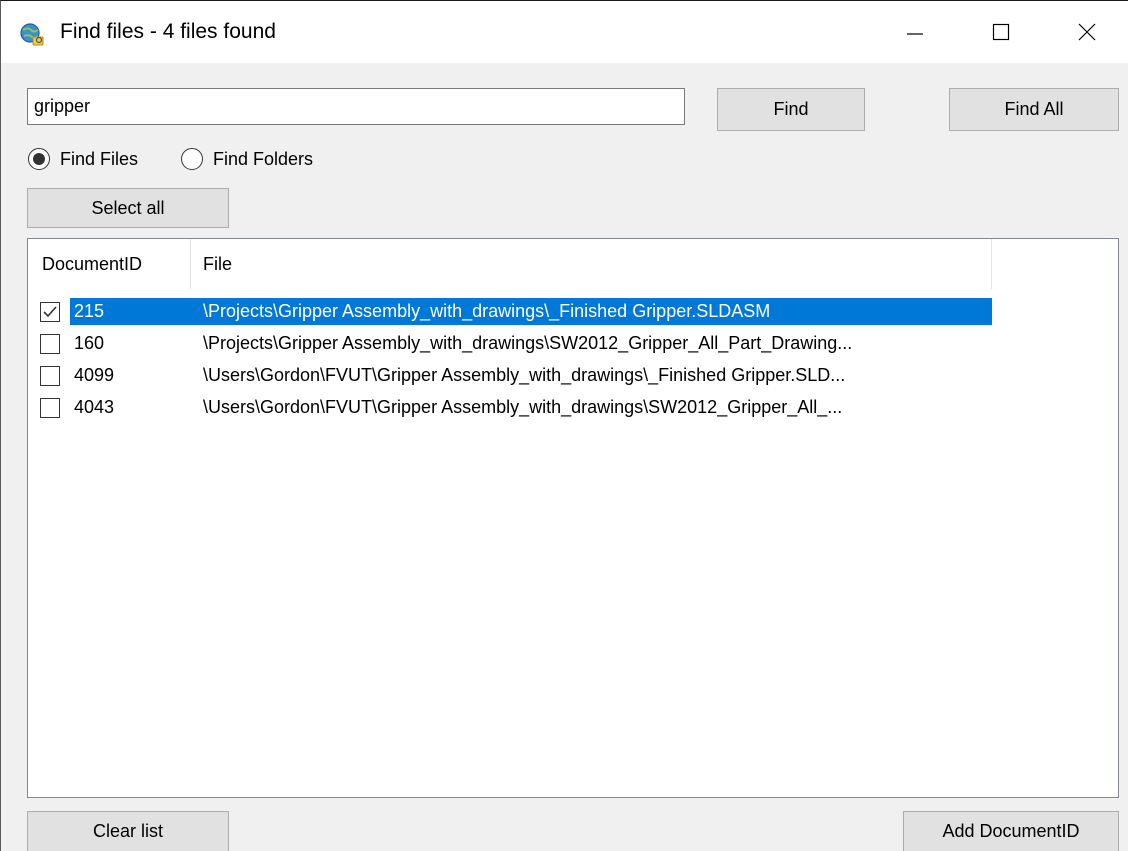 The image size is (1128, 851). I want to click on find-folders-label: Find Folders, so click(263, 158).